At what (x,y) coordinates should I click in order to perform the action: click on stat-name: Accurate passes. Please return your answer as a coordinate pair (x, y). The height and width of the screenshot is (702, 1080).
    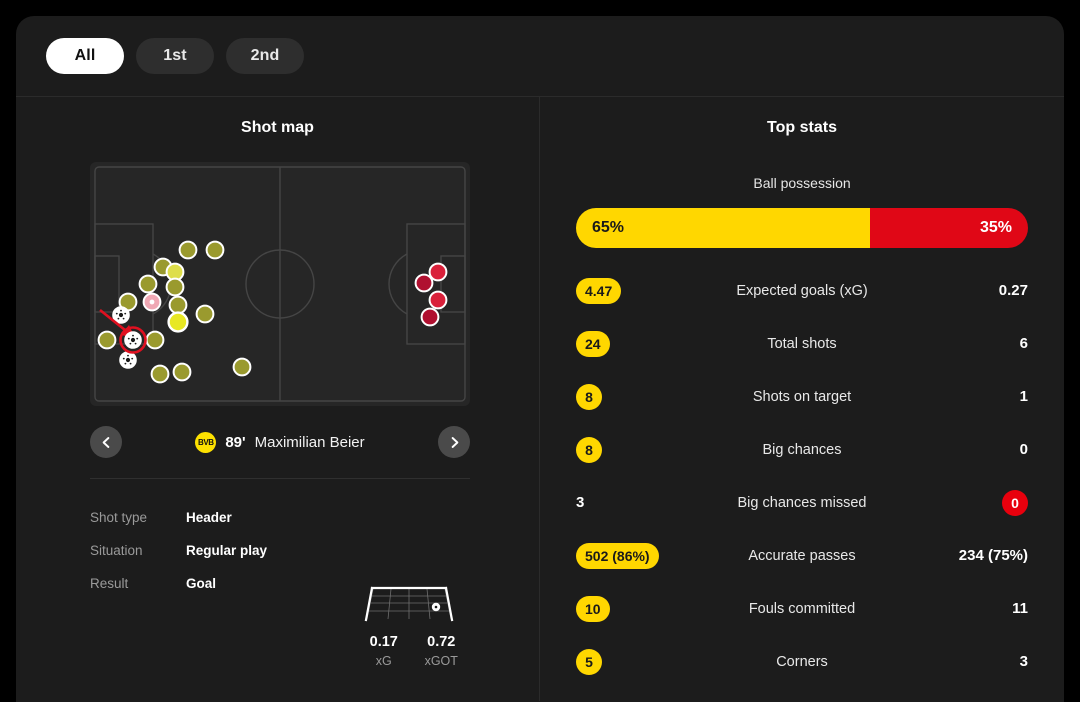
    Looking at the image, I should click on (802, 555).